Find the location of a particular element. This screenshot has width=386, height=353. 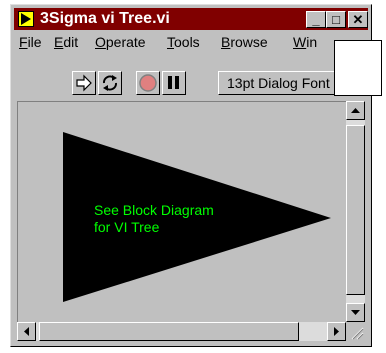

run-continuously-icon is located at coordinates (110, 83).